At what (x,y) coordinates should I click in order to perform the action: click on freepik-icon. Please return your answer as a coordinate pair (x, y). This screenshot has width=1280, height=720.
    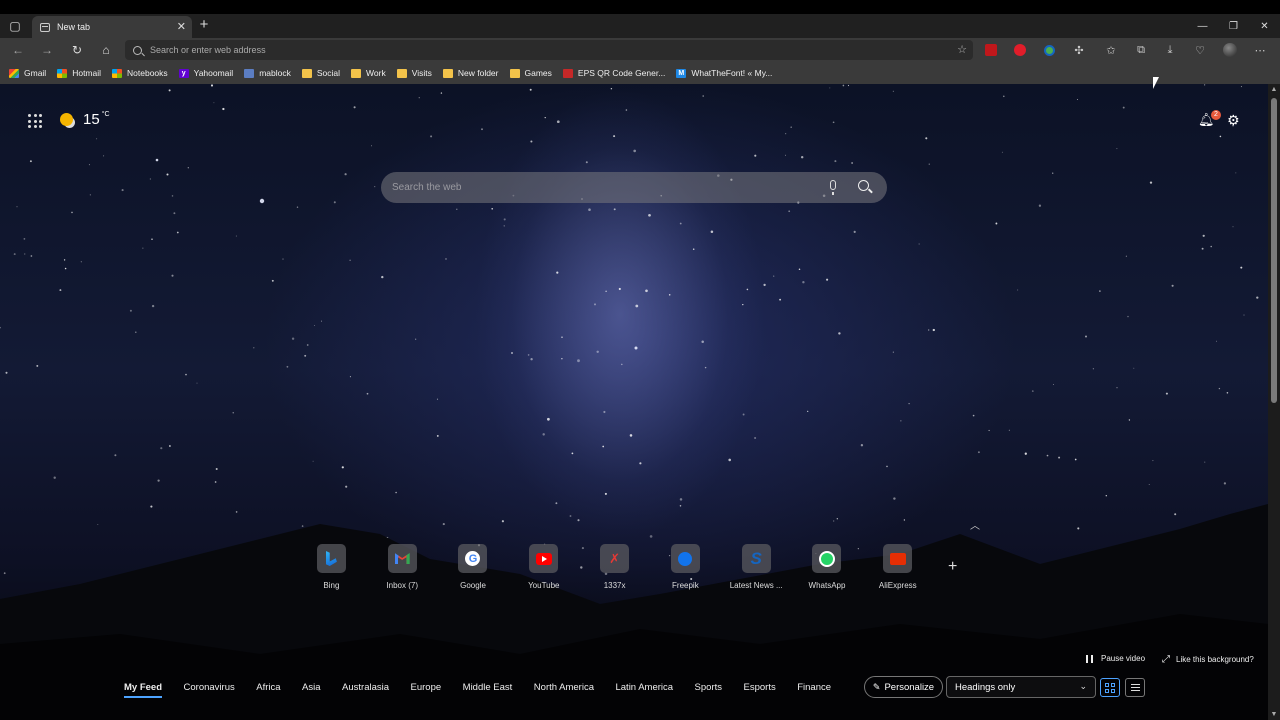
    Looking at the image, I should click on (685, 558).